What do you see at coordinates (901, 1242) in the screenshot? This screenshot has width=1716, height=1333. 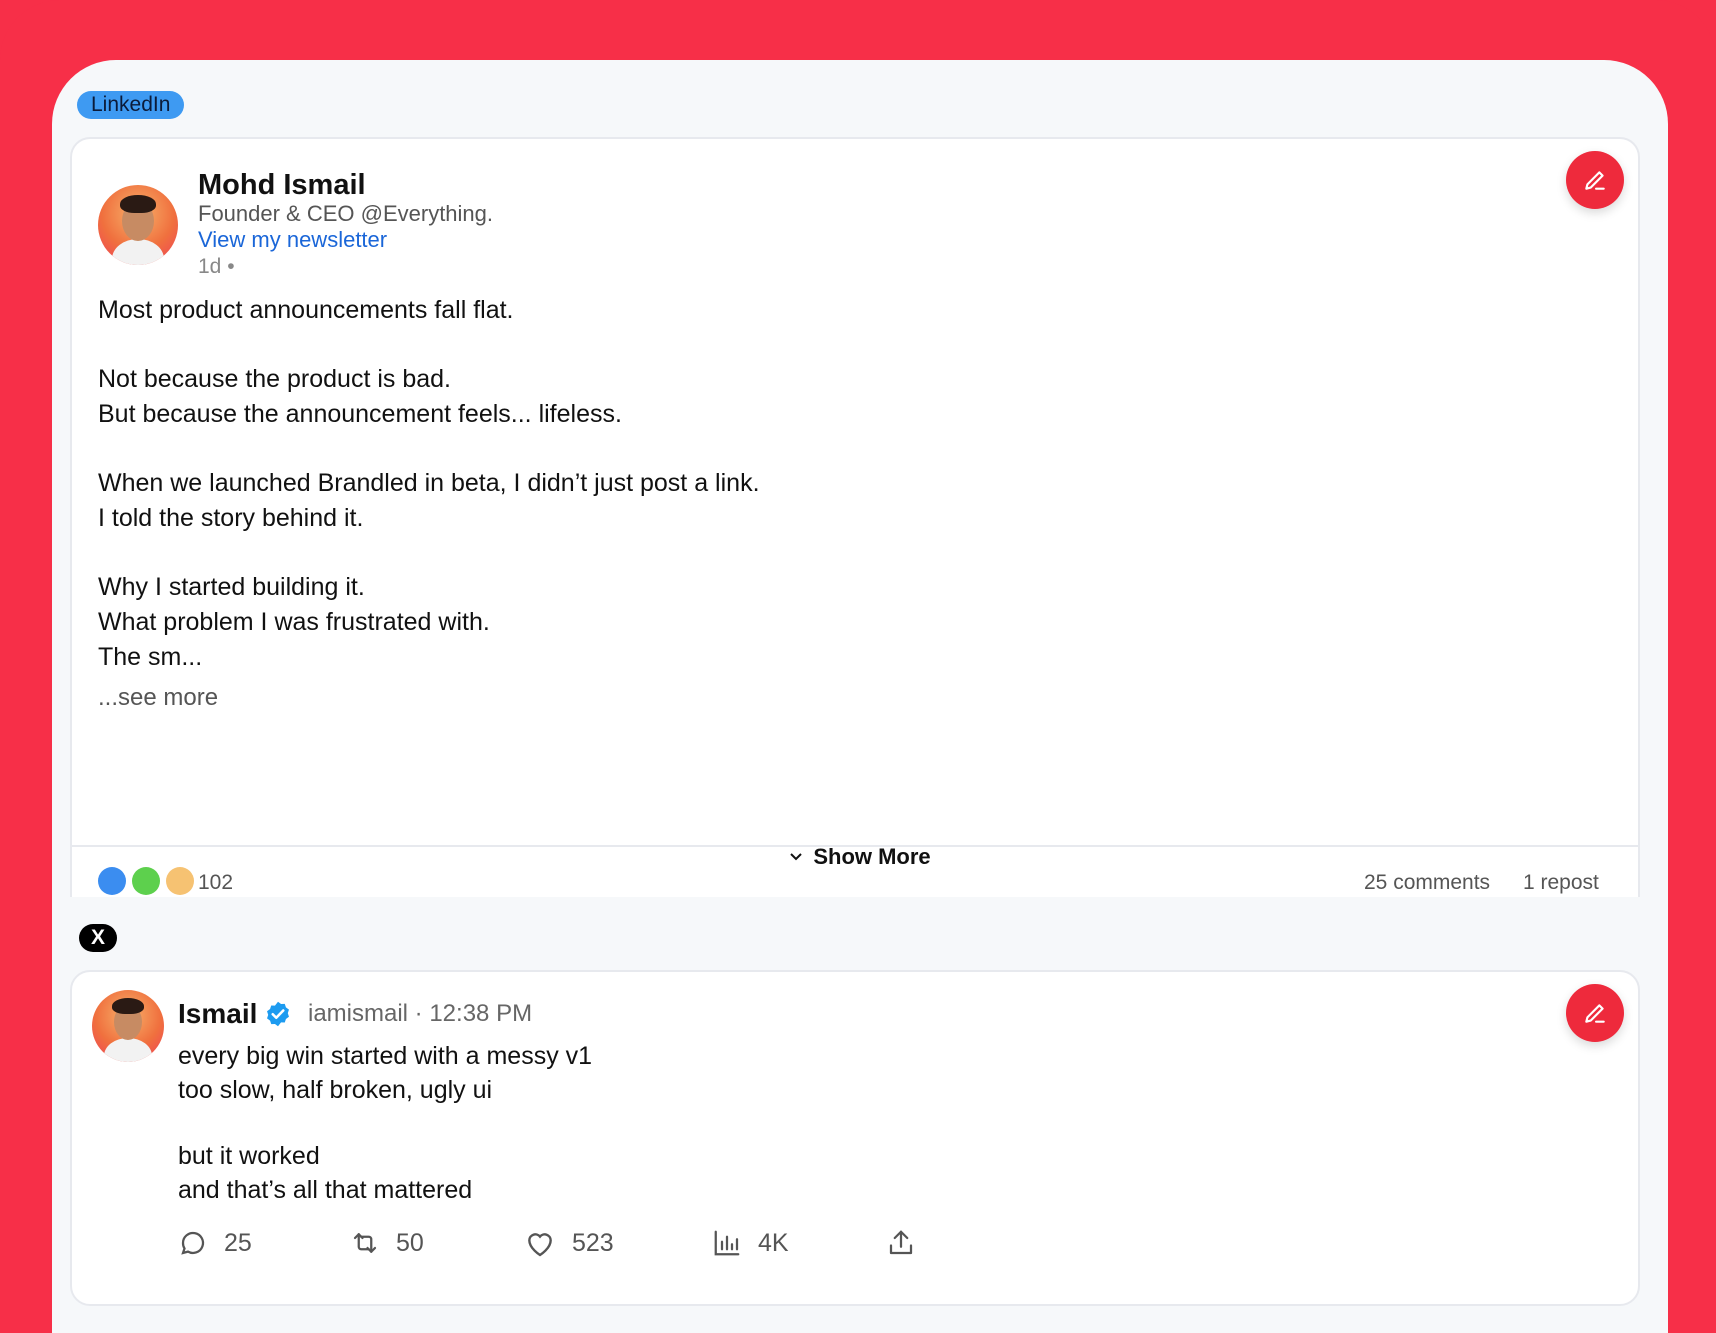 I see `share-icon` at bounding box center [901, 1242].